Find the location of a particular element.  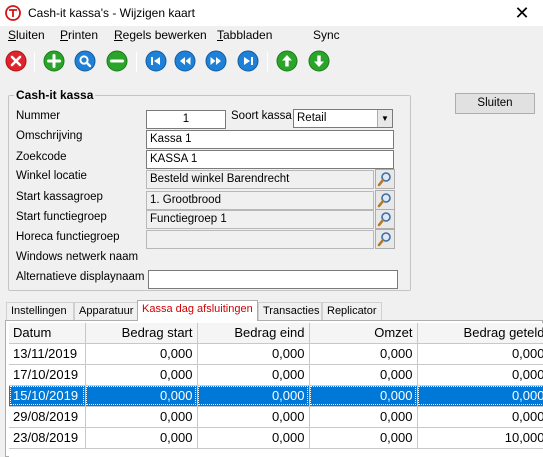

menu-printen: Printen is located at coordinates (79, 35).